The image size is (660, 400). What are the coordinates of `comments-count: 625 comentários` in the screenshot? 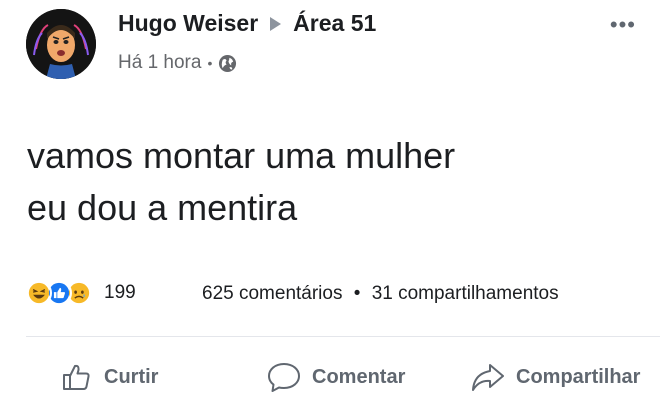 It's located at (272, 293).